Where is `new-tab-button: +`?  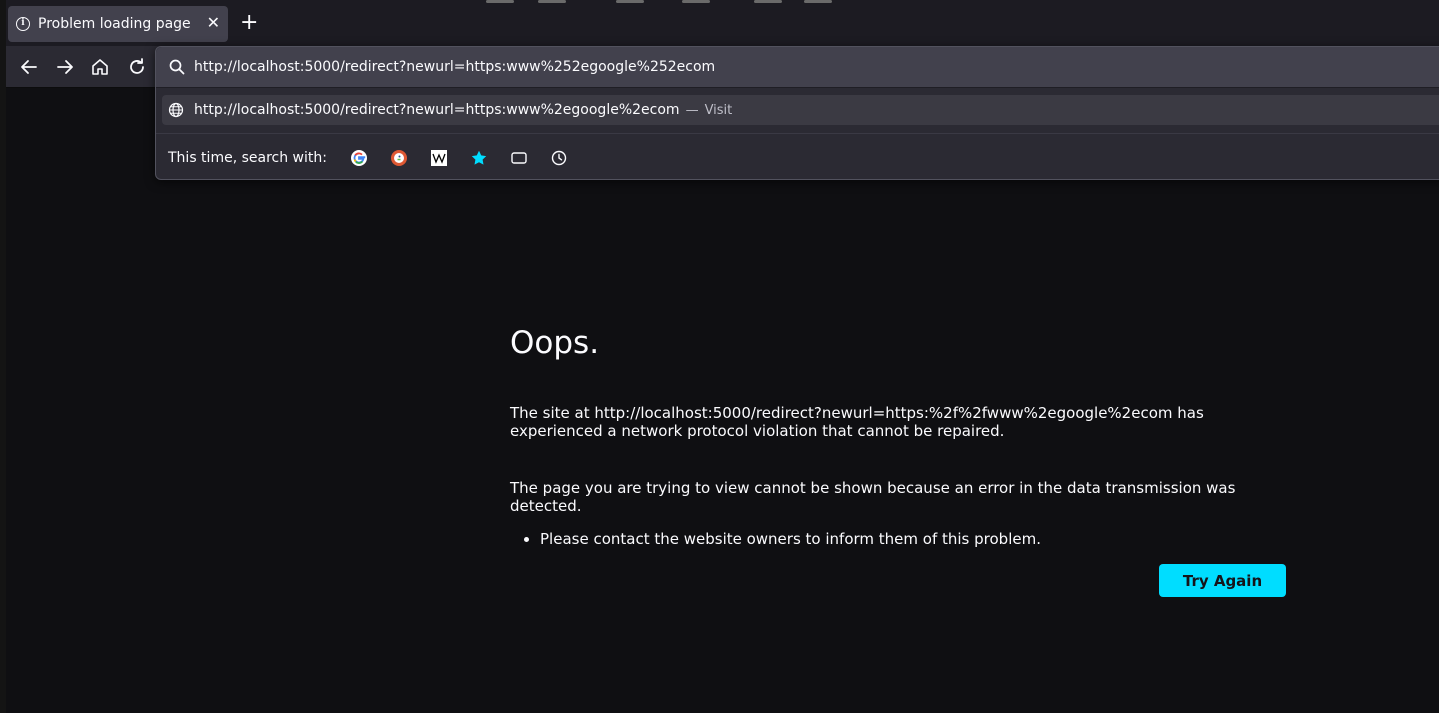
new-tab-button: + is located at coordinates (249, 23).